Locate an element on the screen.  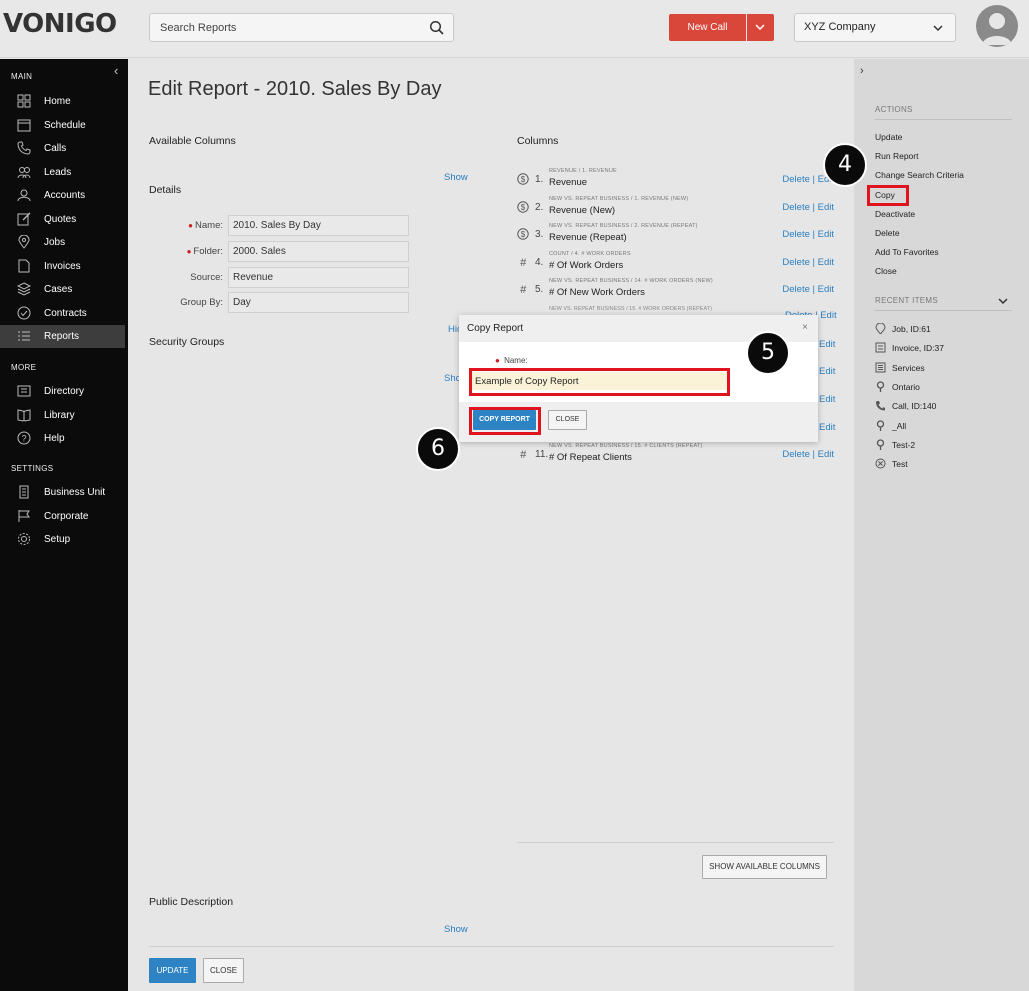
action-delete: Delete is located at coordinates (887, 233).